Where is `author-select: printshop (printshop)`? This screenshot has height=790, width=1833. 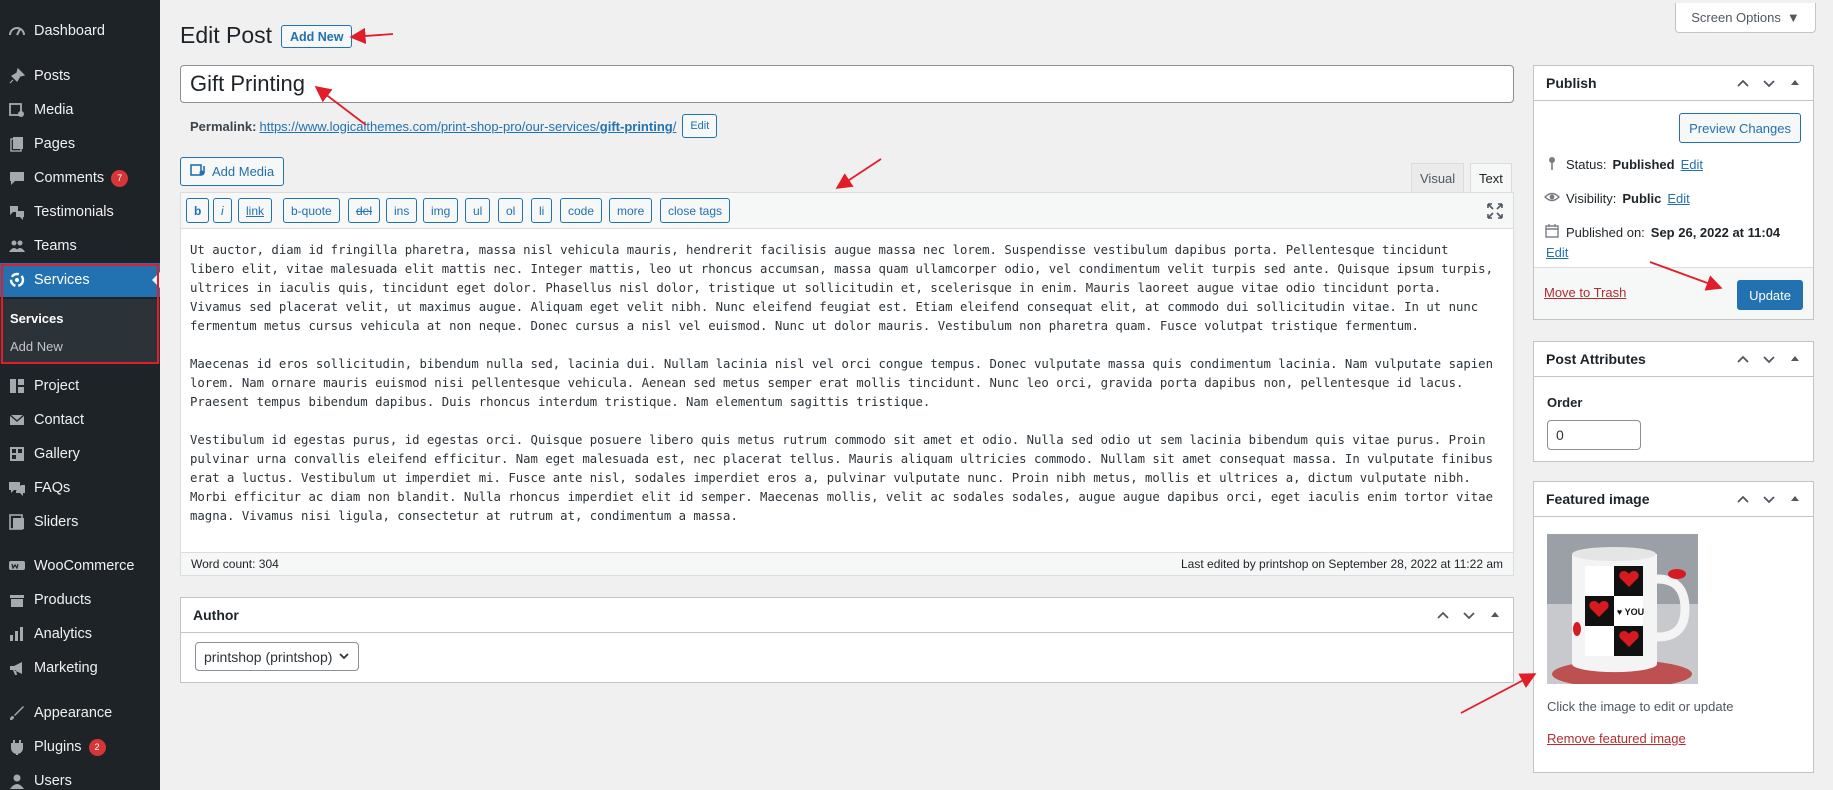
author-select: printshop (printshop) is located at coordinates (277, 656).